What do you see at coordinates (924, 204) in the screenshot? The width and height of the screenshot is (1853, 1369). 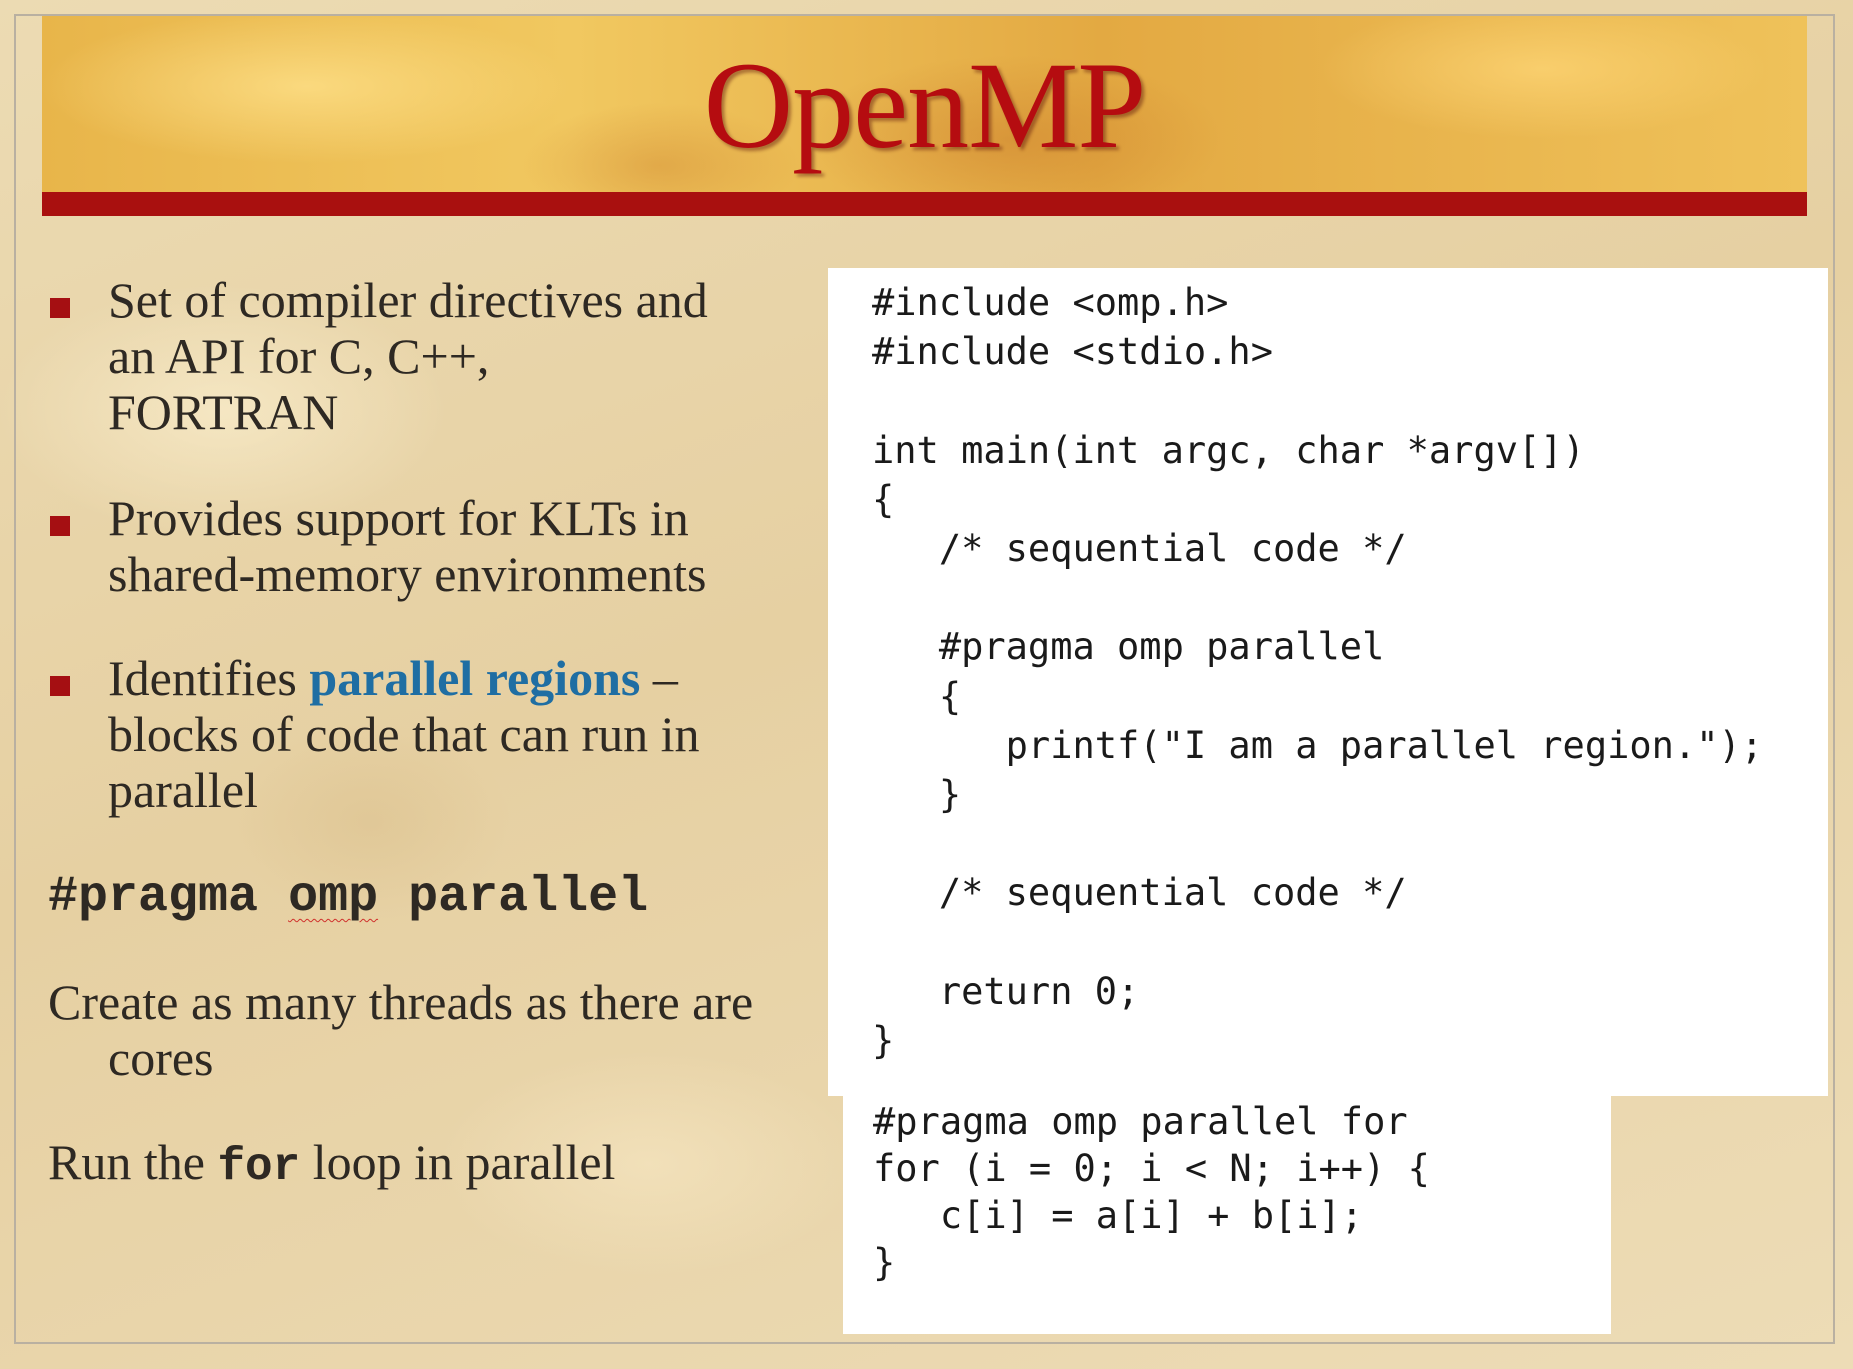 I see `title-rule` at bounding box center [924, 204].